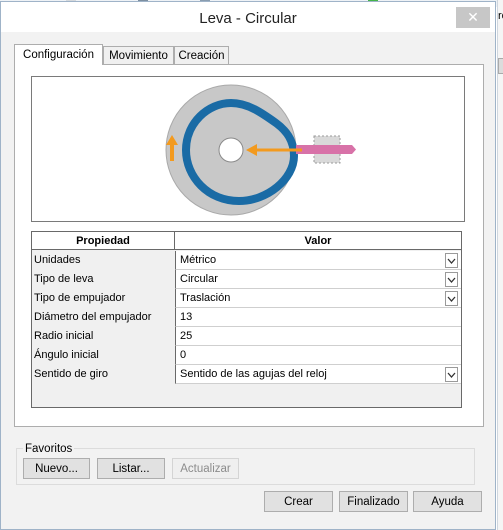 This screenshot has height=530, width=503. What do you see at coordinates (186, 317) in the screenshot?
I see `property-value: 13` at bounding box center [186, 317].